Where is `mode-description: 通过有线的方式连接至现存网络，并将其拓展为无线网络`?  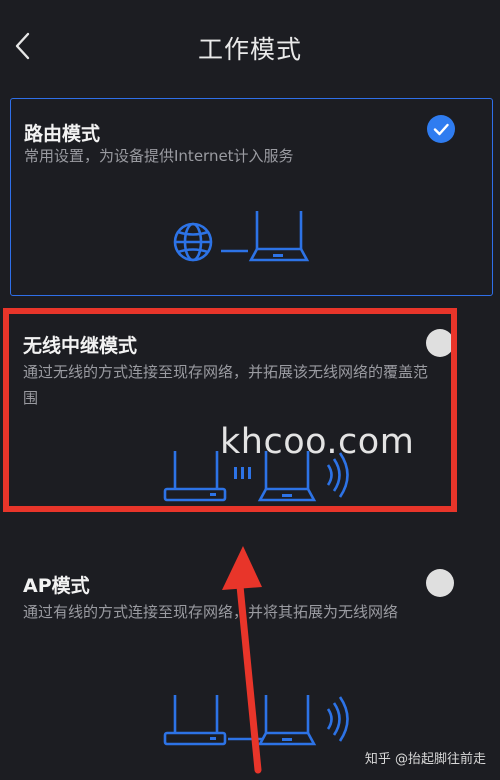
mode-description: 通过有线的方式连接至现存网络，并将其拓展为无线网络 is located at coordinates (211, 612).